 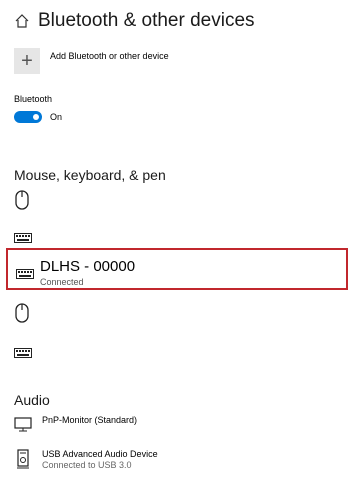 I want to click on device-status: Connected, so click(x=62, y=282).